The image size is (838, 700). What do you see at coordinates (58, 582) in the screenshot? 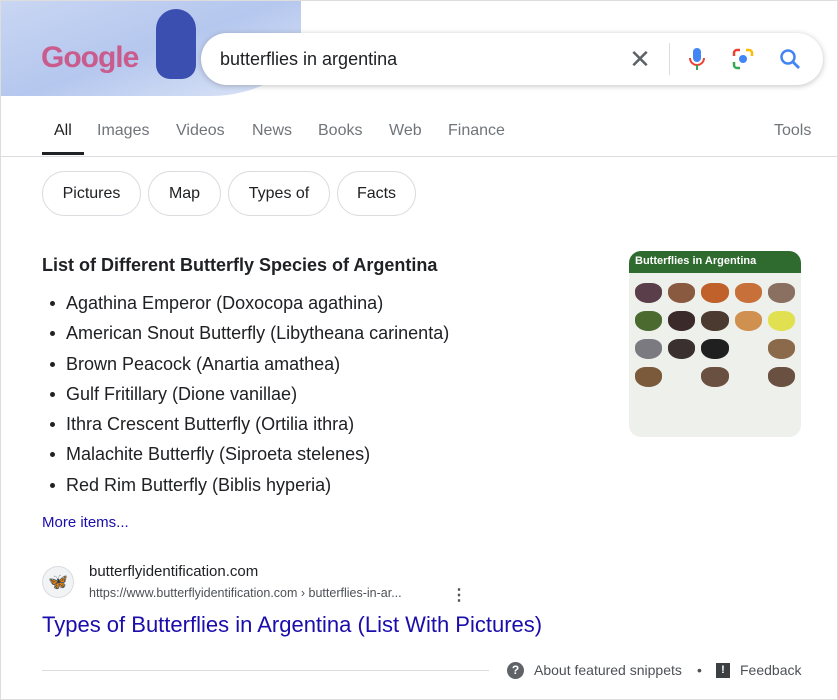
I see `butterfly-favicon-icon: 🦋` at bounding box center [58, 582].